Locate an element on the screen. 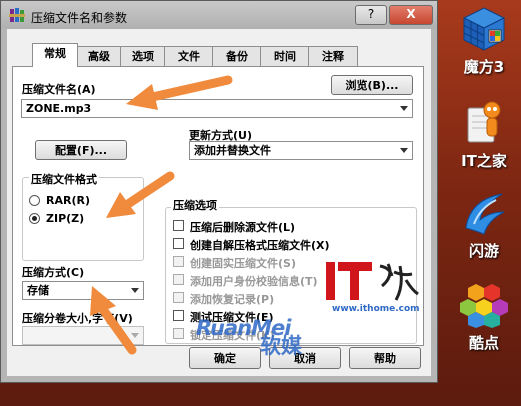  watermark-url: www.ithome.com is located at coordinates (376, 309).